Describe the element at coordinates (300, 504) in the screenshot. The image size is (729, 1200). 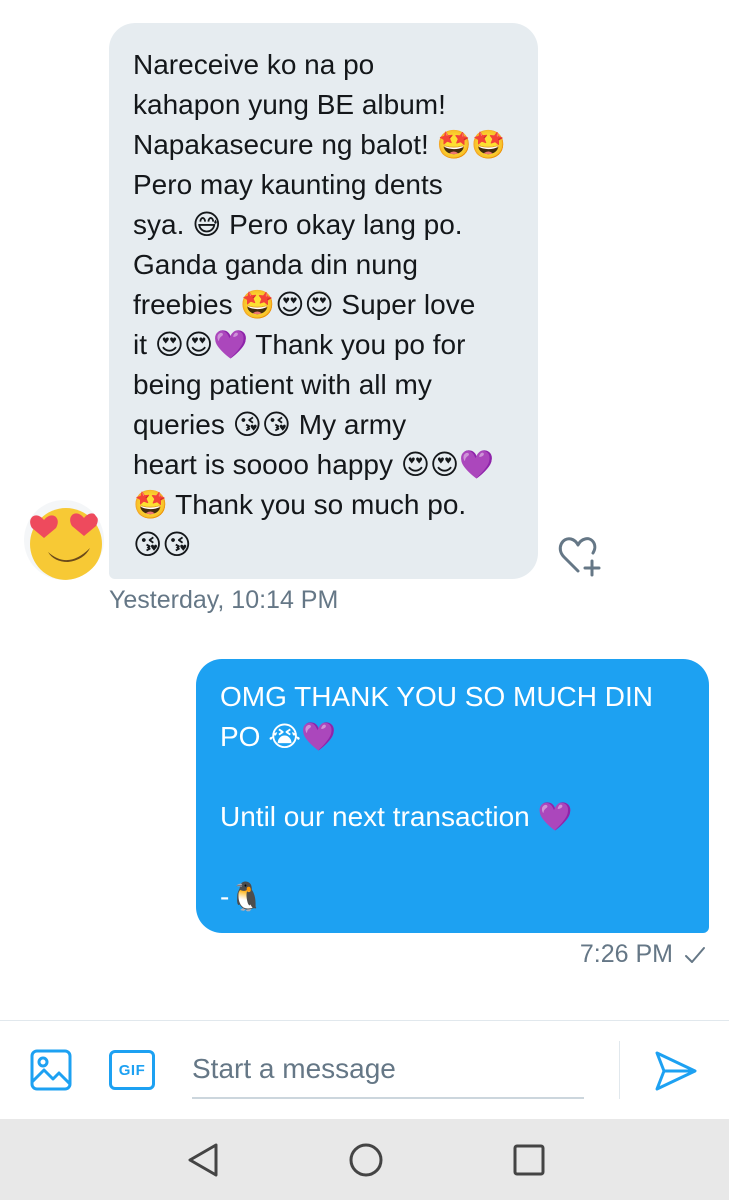
I see `received-message-line: 🤩 Thank you so much po.` at that location.